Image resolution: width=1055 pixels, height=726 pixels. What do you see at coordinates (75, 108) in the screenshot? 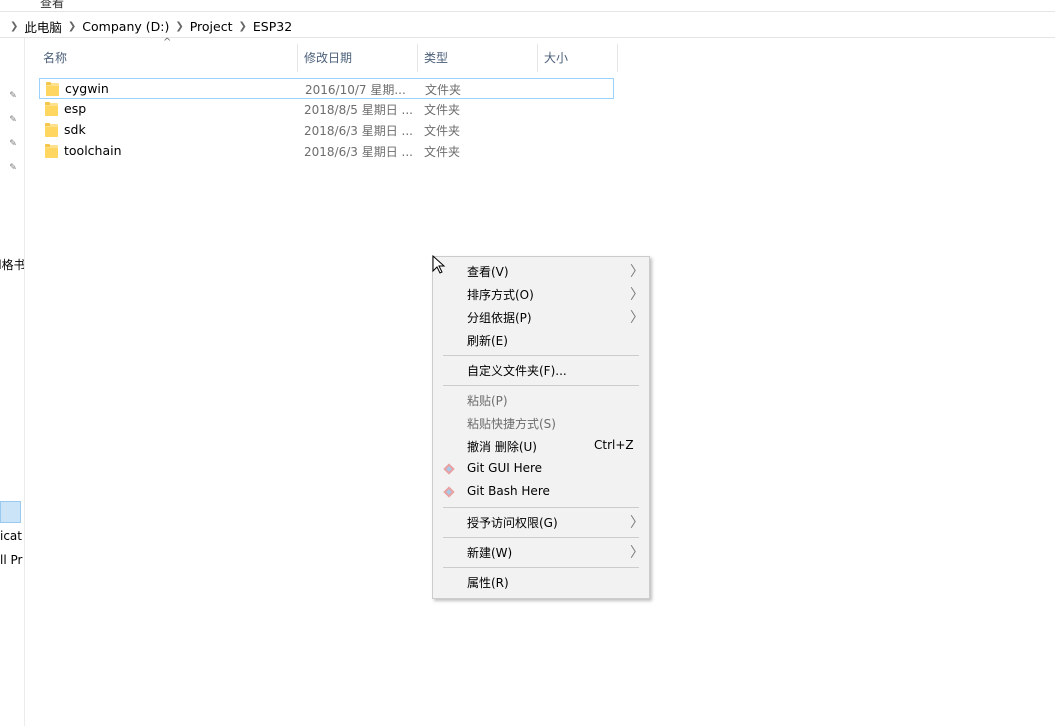
I see `file-name: esp` at bounding box center [75, 108].